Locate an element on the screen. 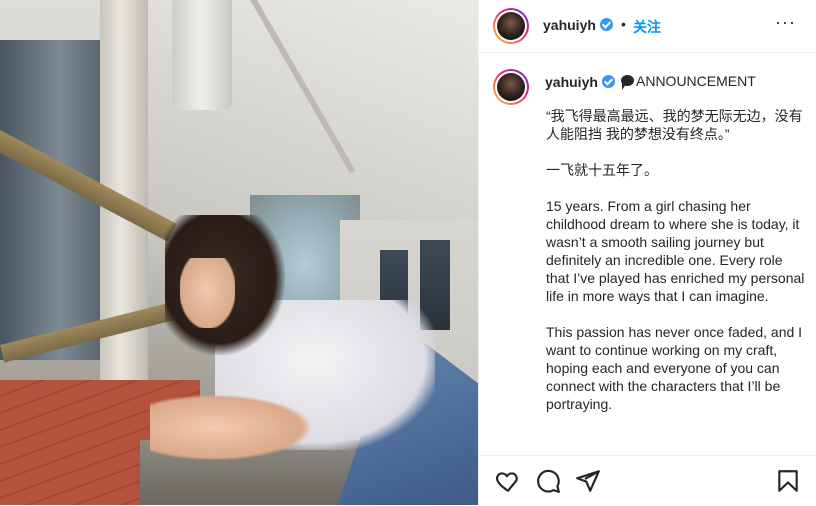 The width and height of the screenshot is (816, 506). photo-lamp is located at coordinates (202, 55).